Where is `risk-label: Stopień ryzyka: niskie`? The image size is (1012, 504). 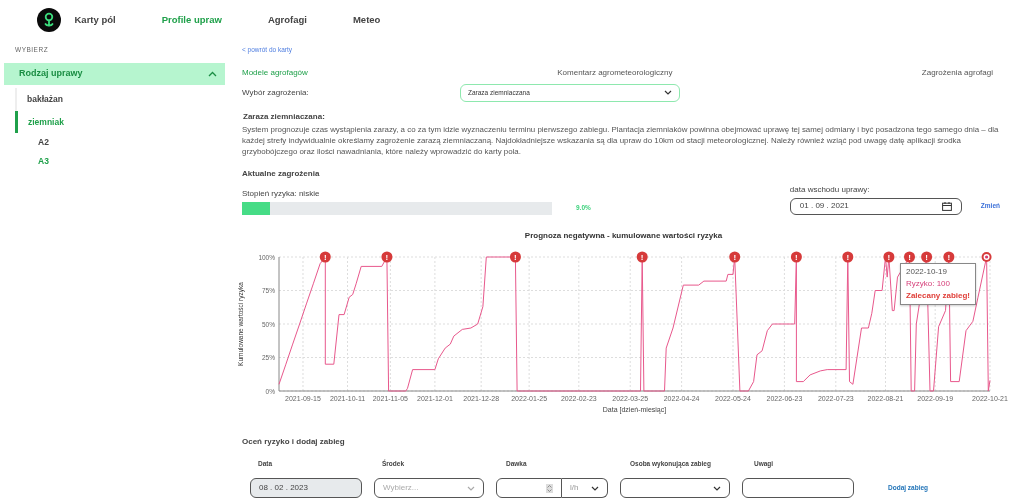 risk-label: Stopień ryzyka: niskie is located at coordinates (281, 193).